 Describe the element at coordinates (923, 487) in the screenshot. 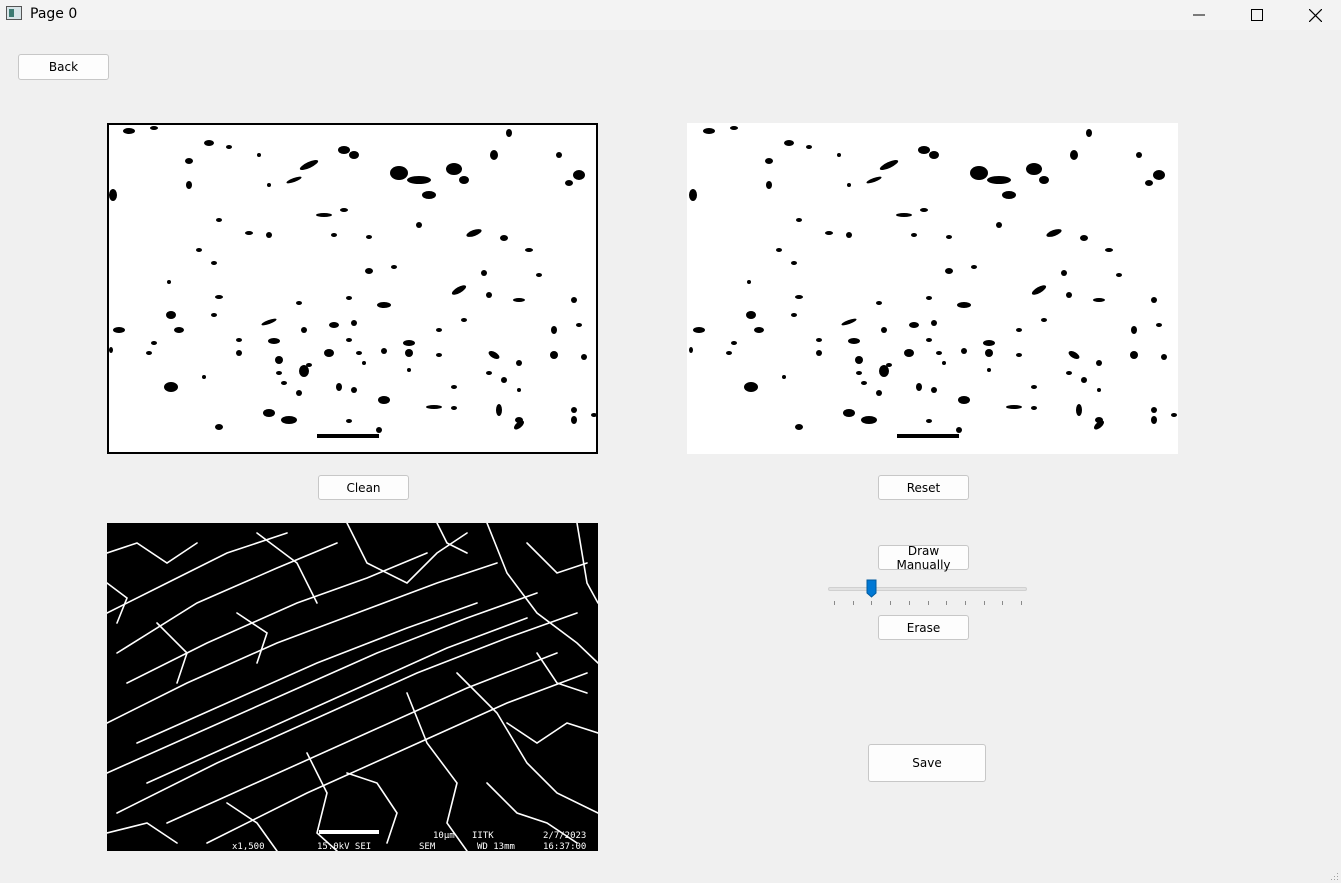

I see `reset-button: Reset` at that location.